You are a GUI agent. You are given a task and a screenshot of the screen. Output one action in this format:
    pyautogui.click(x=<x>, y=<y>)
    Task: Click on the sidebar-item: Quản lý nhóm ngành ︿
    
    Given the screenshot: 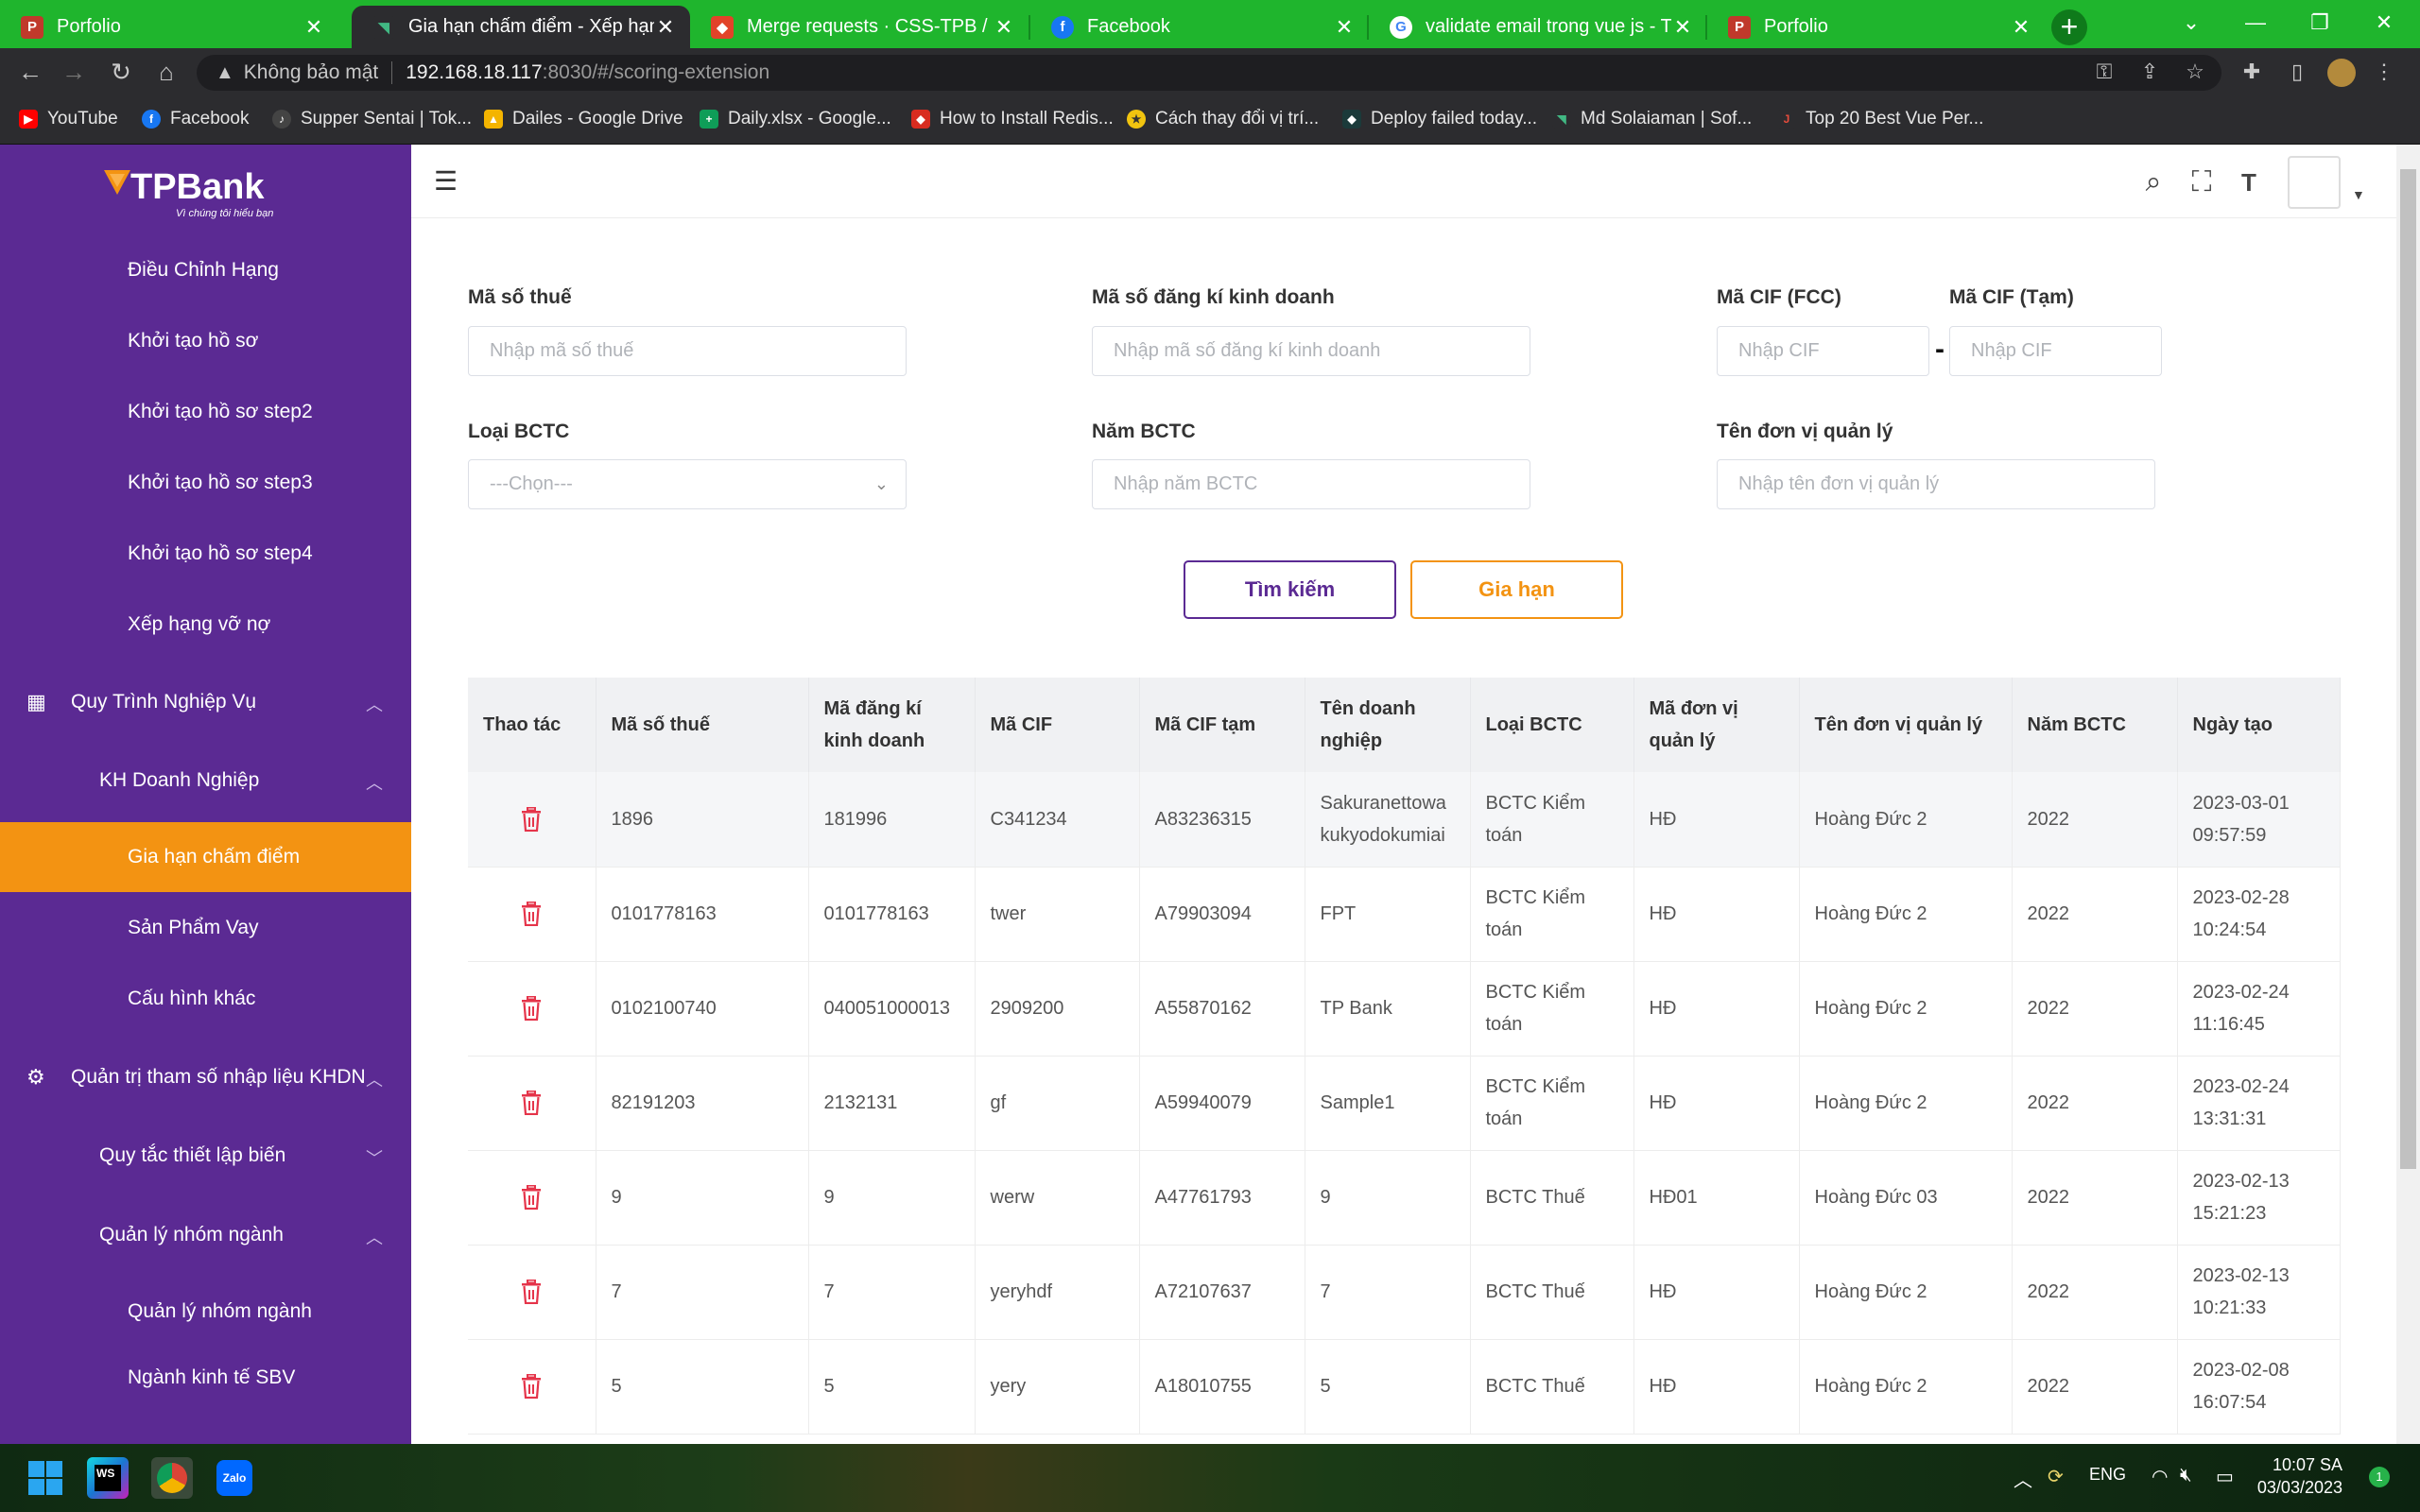 What is the action you would take?
    pyautogui.click(x=205, y=1235)
    